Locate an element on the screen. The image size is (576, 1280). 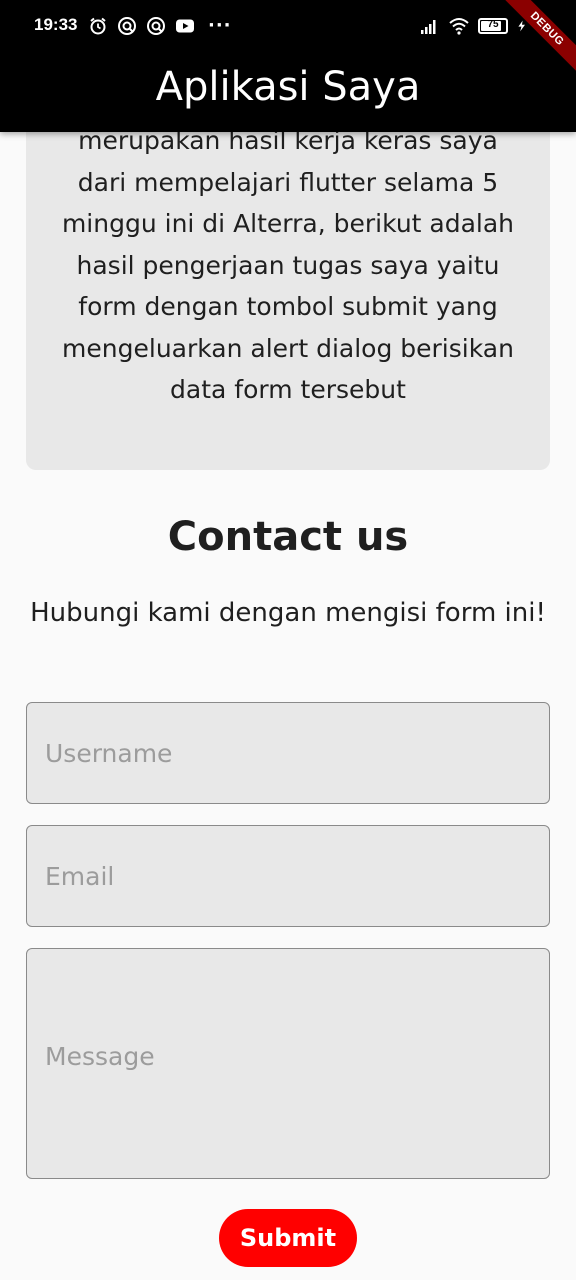
signal-icon is located at coordinates (428, 27).